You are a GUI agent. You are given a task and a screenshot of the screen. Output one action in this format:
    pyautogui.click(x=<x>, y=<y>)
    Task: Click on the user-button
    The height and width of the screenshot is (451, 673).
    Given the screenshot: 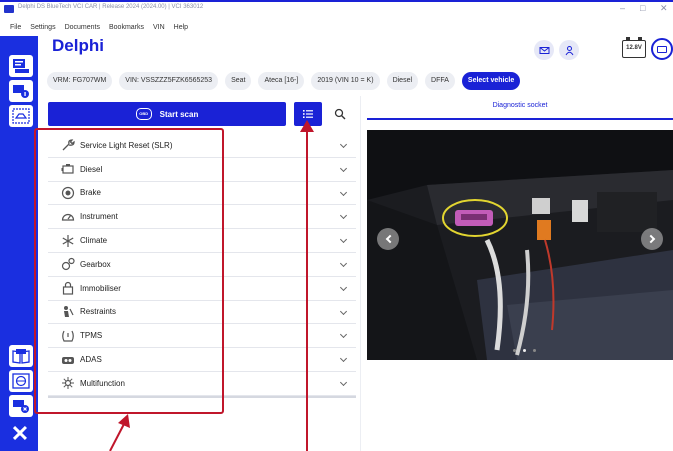 What is the action you would take?
    pyautogui.click(x=569, y=50)
    